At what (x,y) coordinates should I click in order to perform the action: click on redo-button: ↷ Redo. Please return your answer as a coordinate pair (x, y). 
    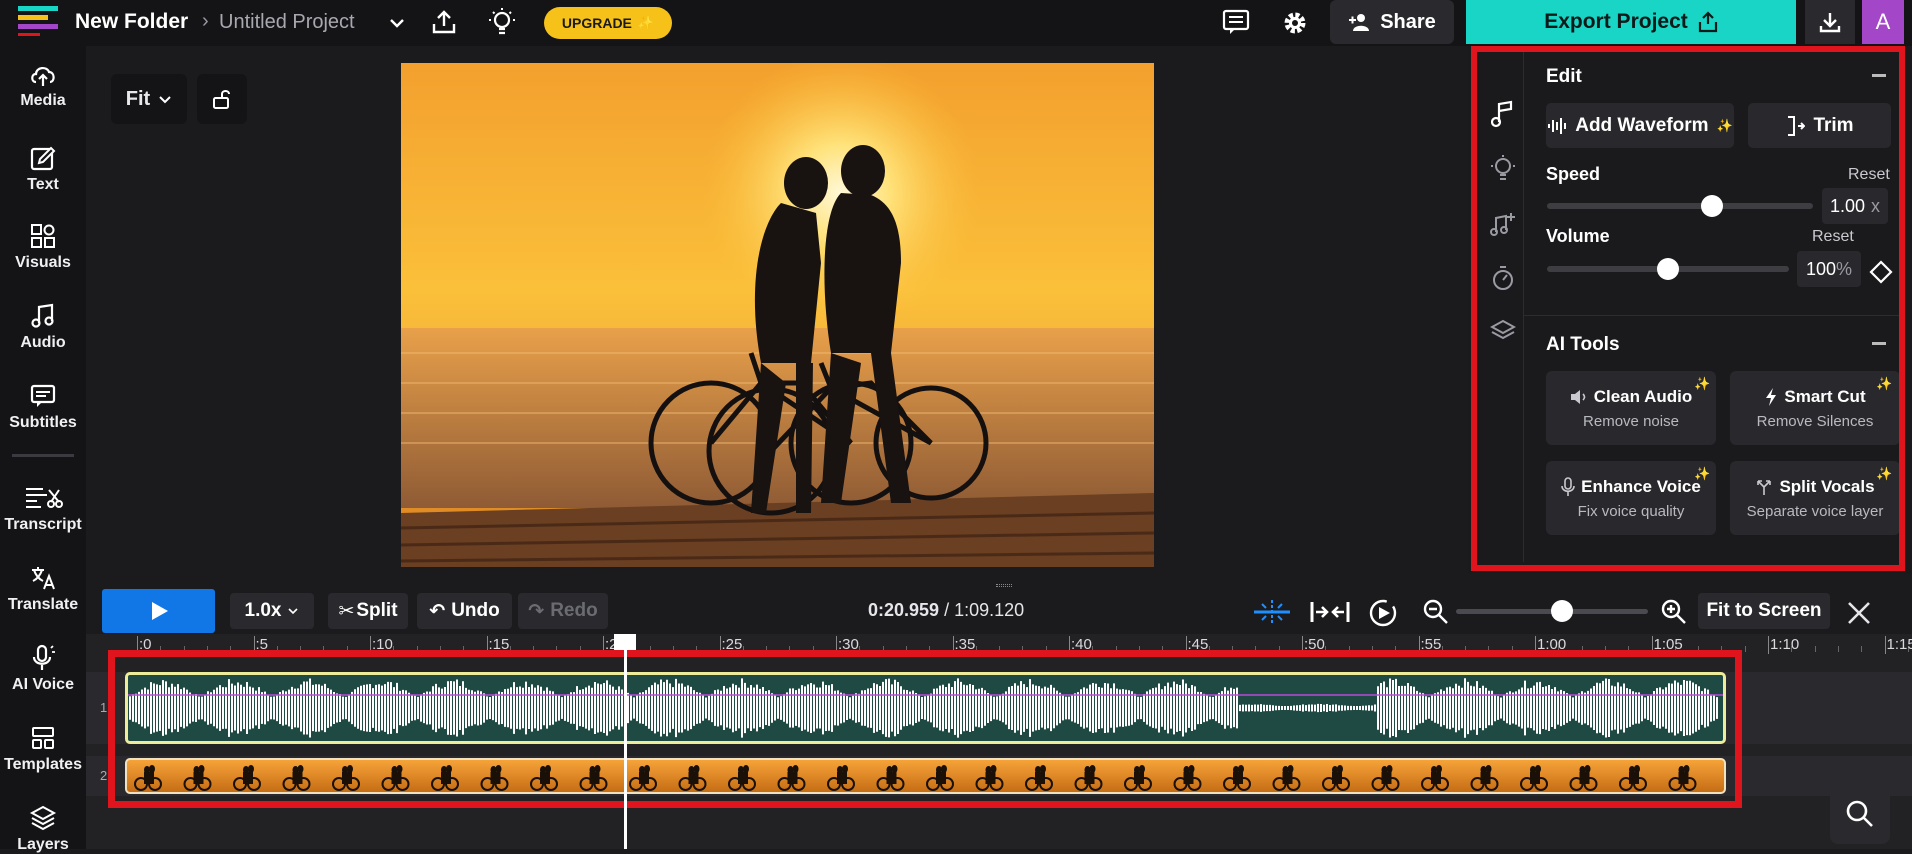
    Looking at the image, I should click on (563, 611).